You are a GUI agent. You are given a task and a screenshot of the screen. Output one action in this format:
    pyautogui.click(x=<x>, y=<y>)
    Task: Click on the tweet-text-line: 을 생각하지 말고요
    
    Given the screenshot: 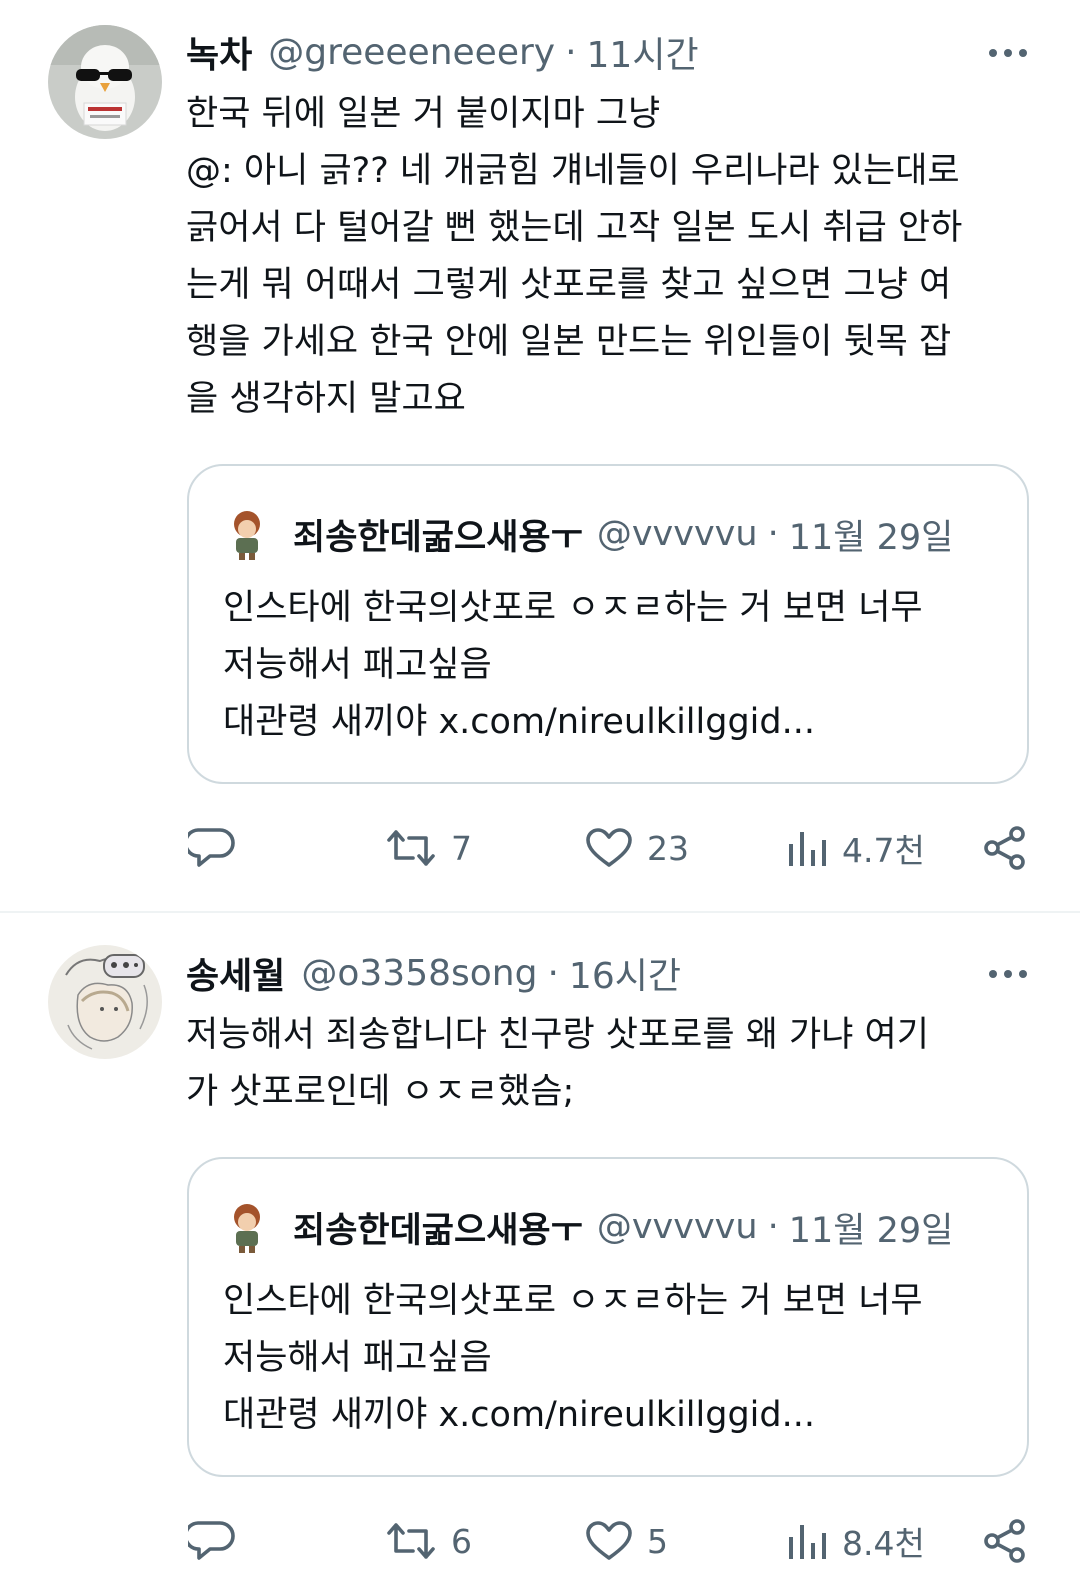 What is the action you would take?
    pyautogui.click(x=326, y=399)
    